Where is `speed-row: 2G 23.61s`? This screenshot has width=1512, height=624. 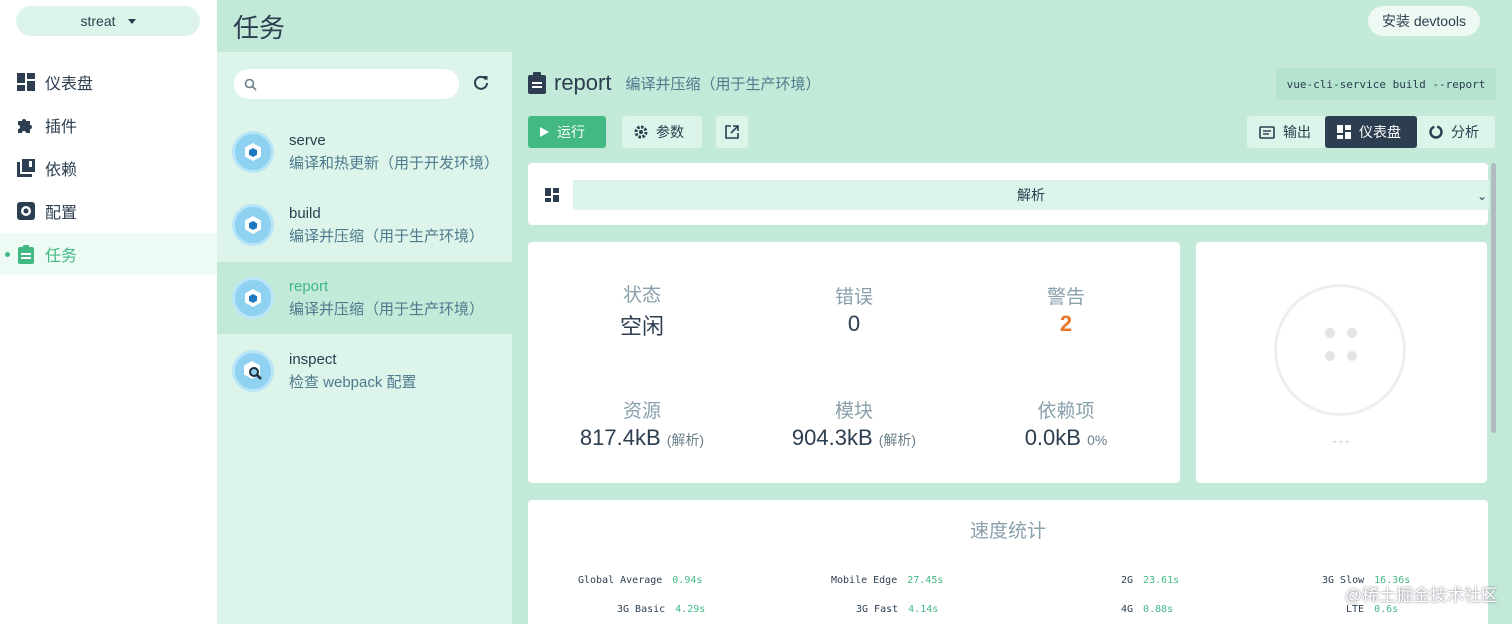
speed-row: 2G 23.61s is located at coordinates (1150, 580).